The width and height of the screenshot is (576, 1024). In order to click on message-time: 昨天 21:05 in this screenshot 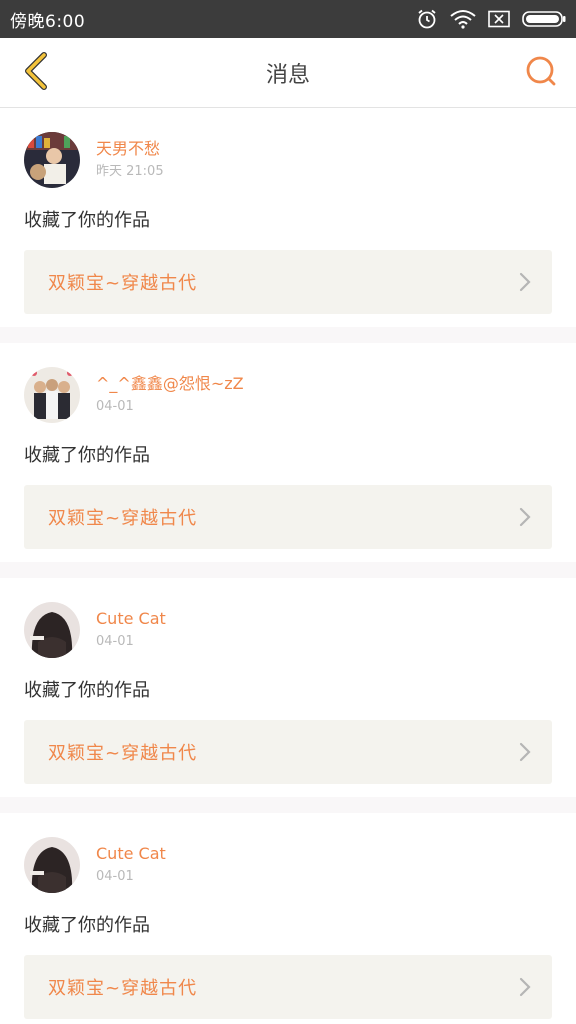, I will do `click(130, 171)`.